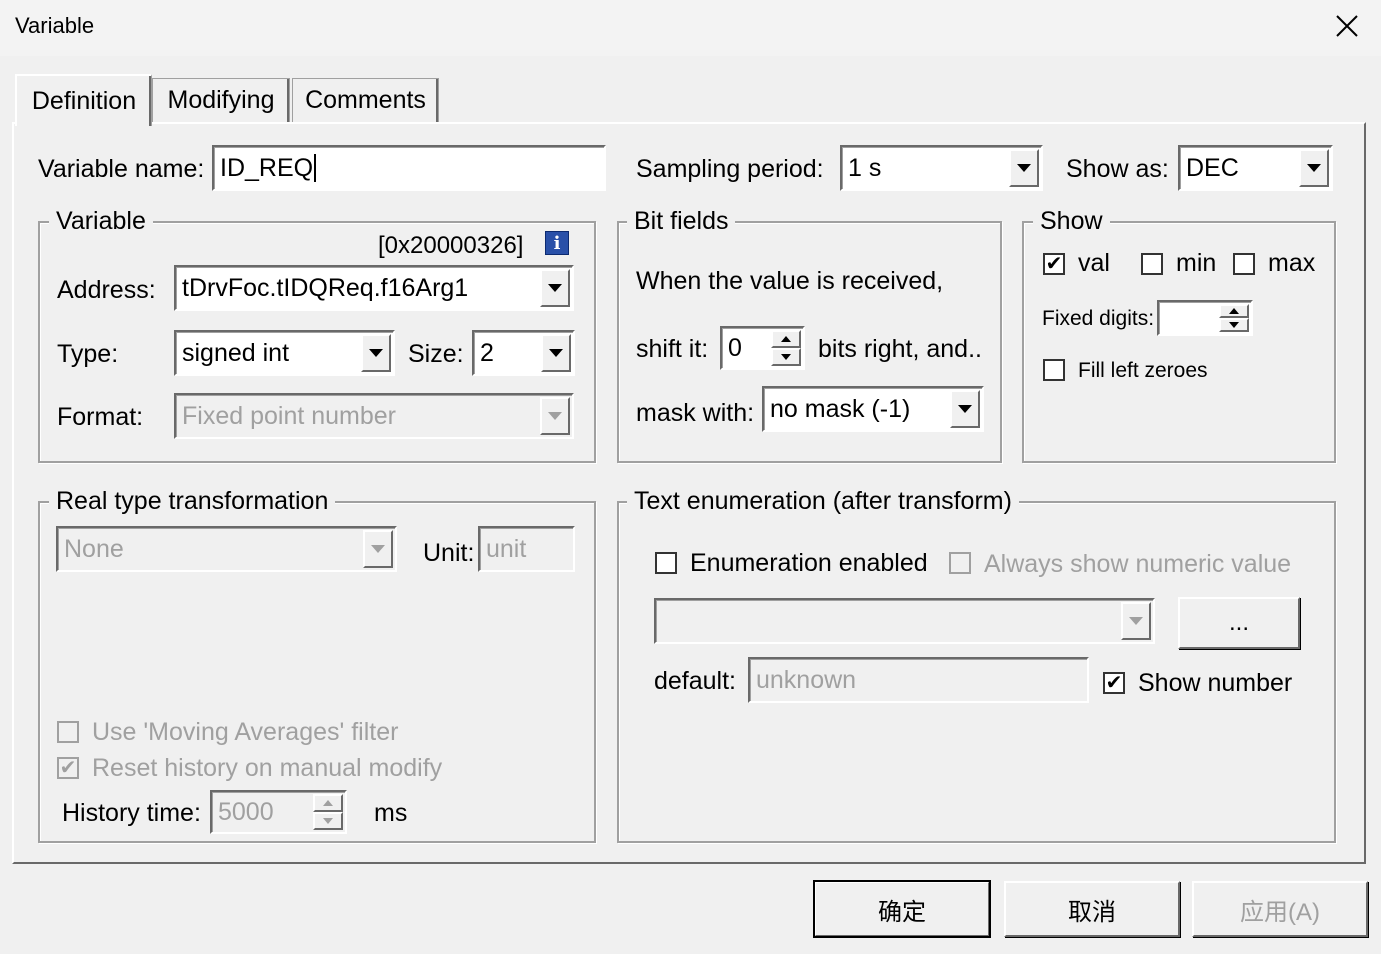 The height and width of the screenshot is (954, 1381). Describe the element at coordinates (806, 679) in the screenshot. I see `default-value: unknown` at that location.